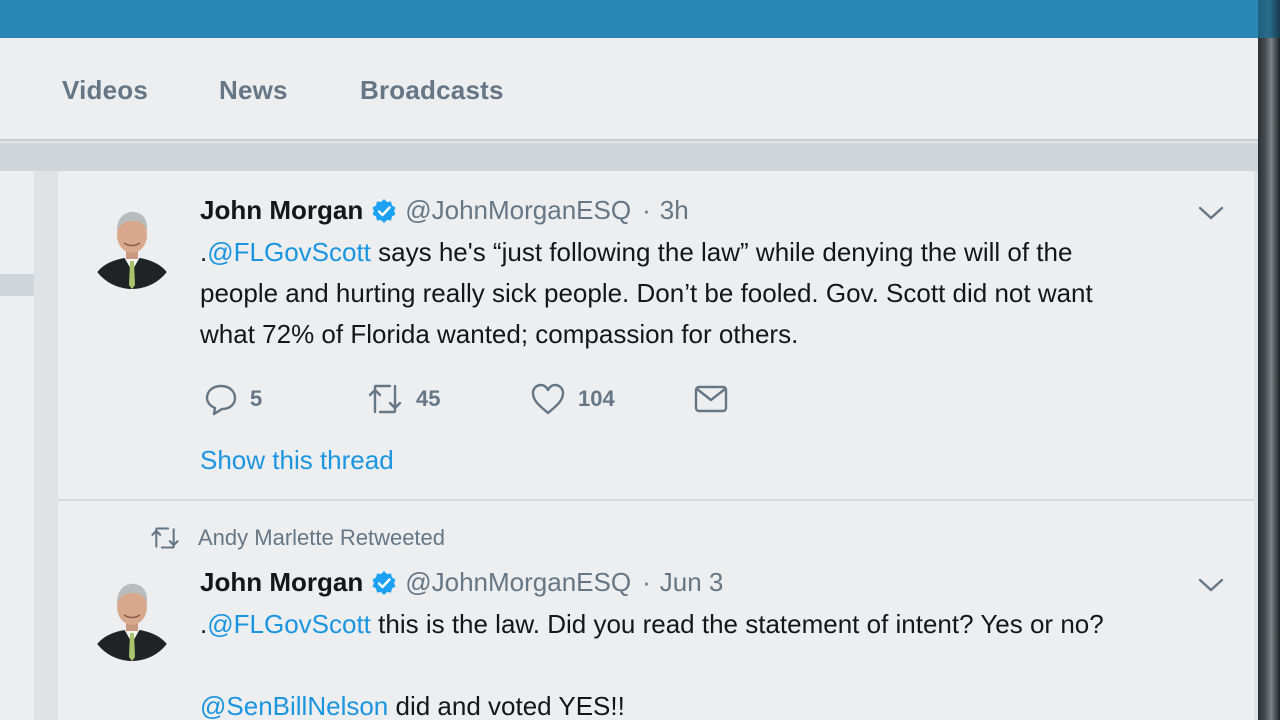 This screenshot has height=720, width=1280. What do you see at coordinates (629, 89) in the screenshot?
I see `profile-nav-bar: Videos News Broadcasts` at bounding box center [629, 89].